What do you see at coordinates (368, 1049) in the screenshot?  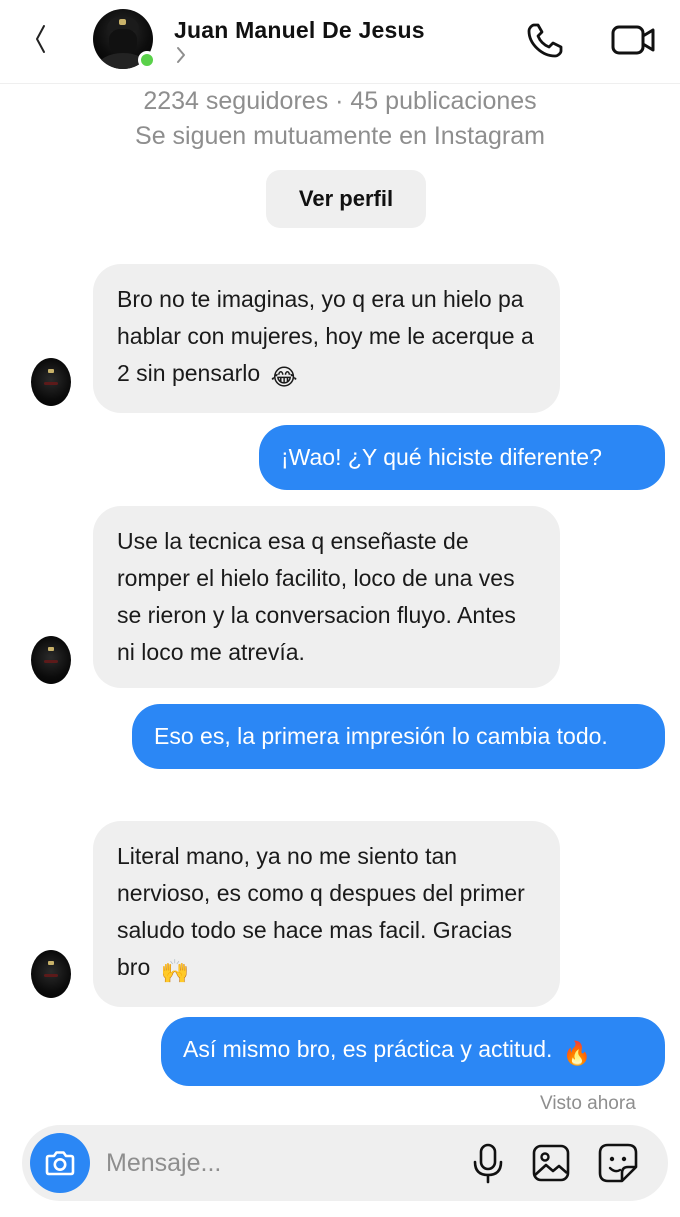 I see `message-text: Así mismo bro, es práctica y actitud.` at bounding box center [368, 1049].